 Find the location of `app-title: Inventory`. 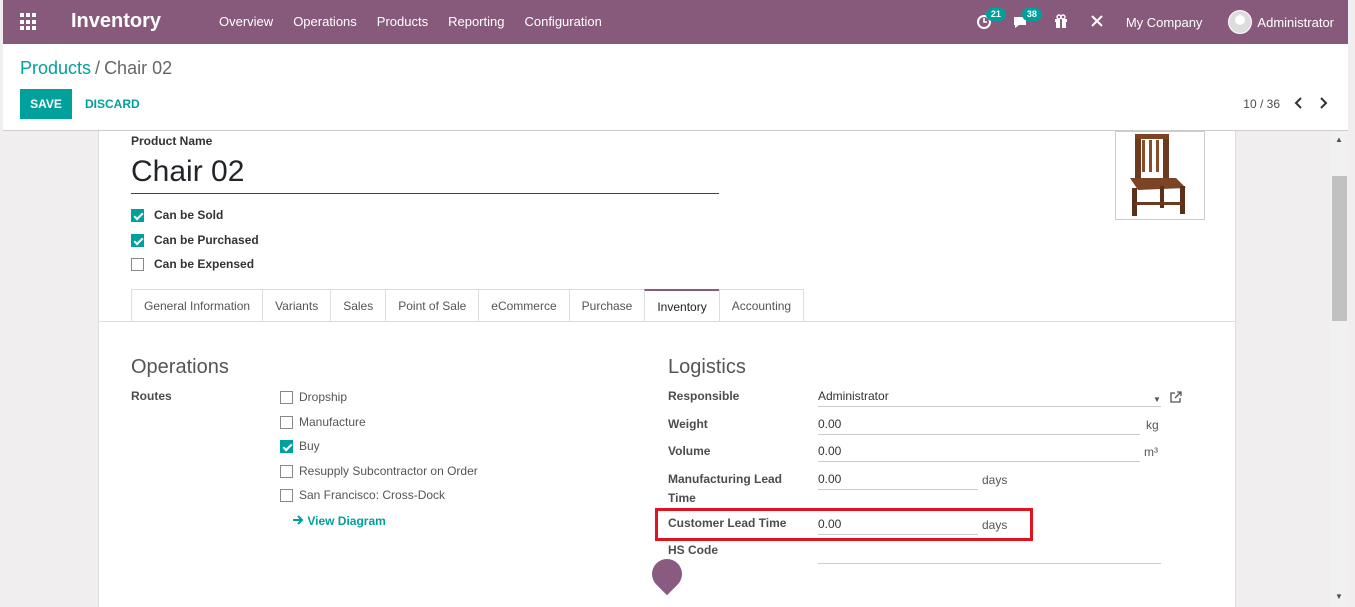

app-title: Inventory is located at coordinates (116, 21).